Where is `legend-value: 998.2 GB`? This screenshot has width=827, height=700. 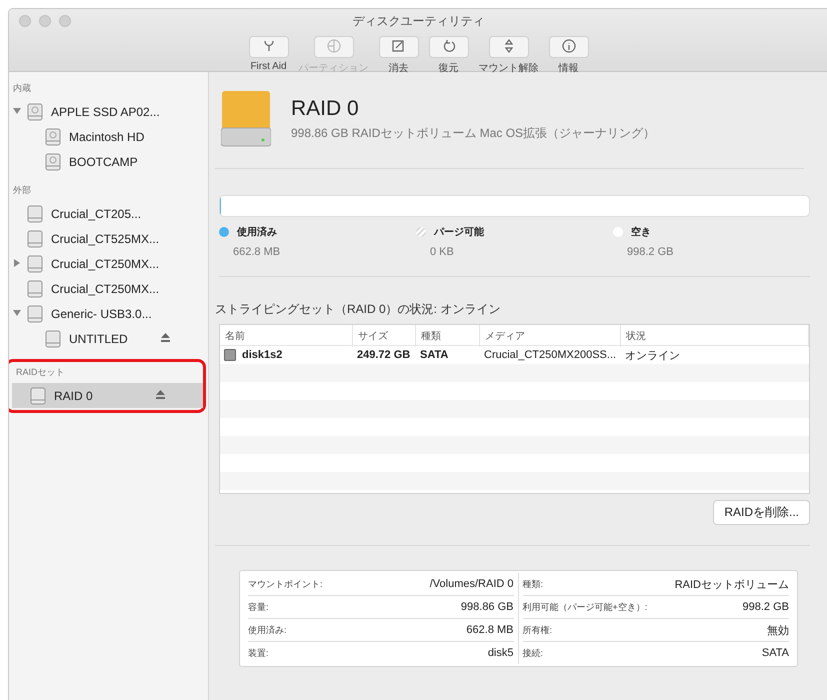 legend-value: 998.2 GB is located at coordinates (650, 252).